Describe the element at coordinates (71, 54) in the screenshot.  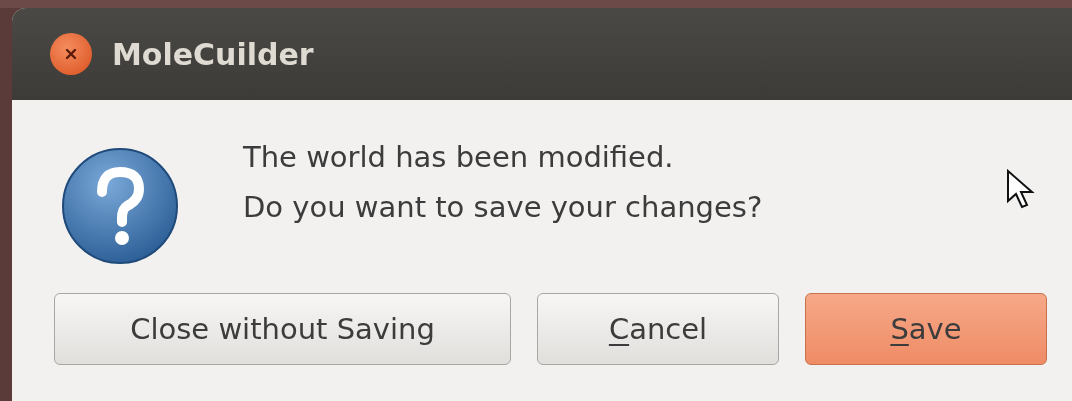
I see `close-button` at that location.